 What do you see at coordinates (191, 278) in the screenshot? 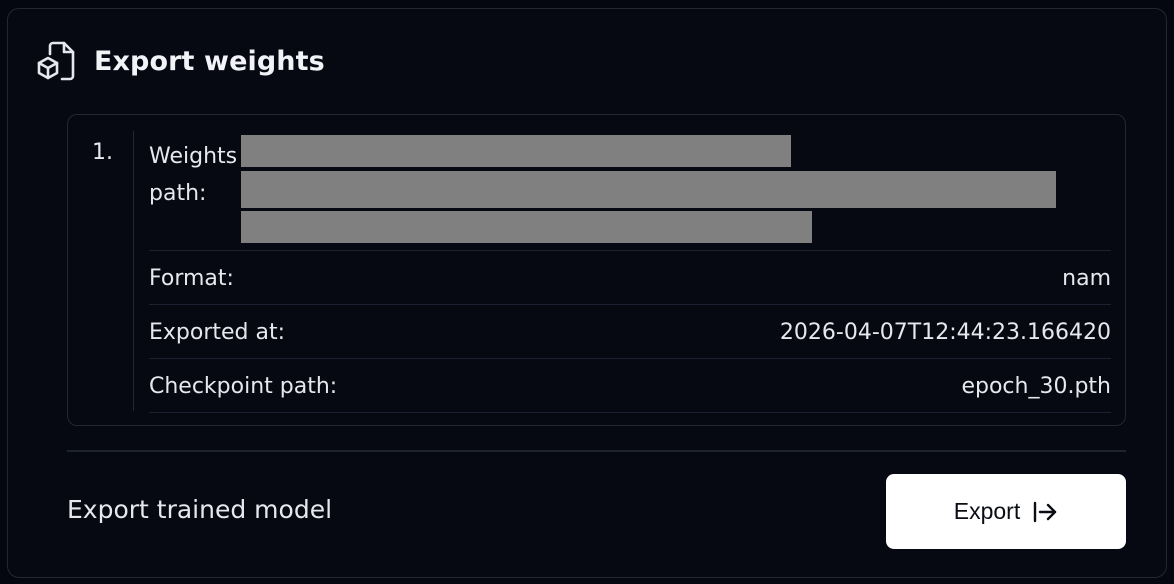
I see `format-label: Format:` at bounding box center [191, 278].